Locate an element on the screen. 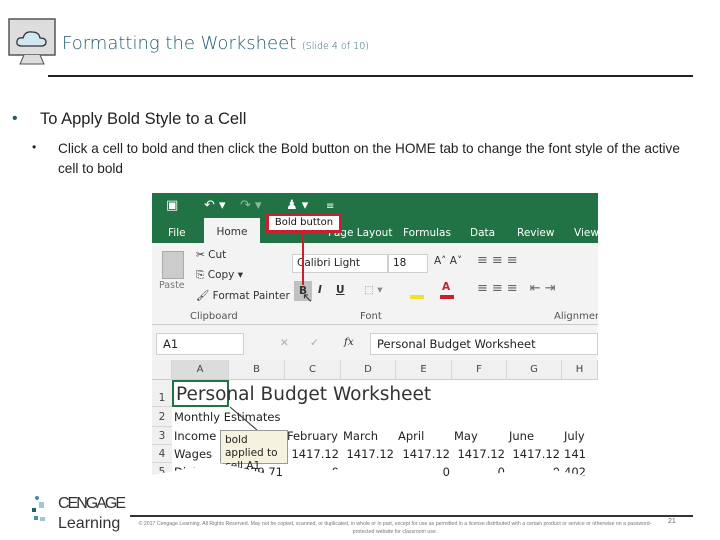 Image resolution: width=720 pixels, height=540 pixels. clipboard-group-label: Clipboard is located at coordinates (214, 316).